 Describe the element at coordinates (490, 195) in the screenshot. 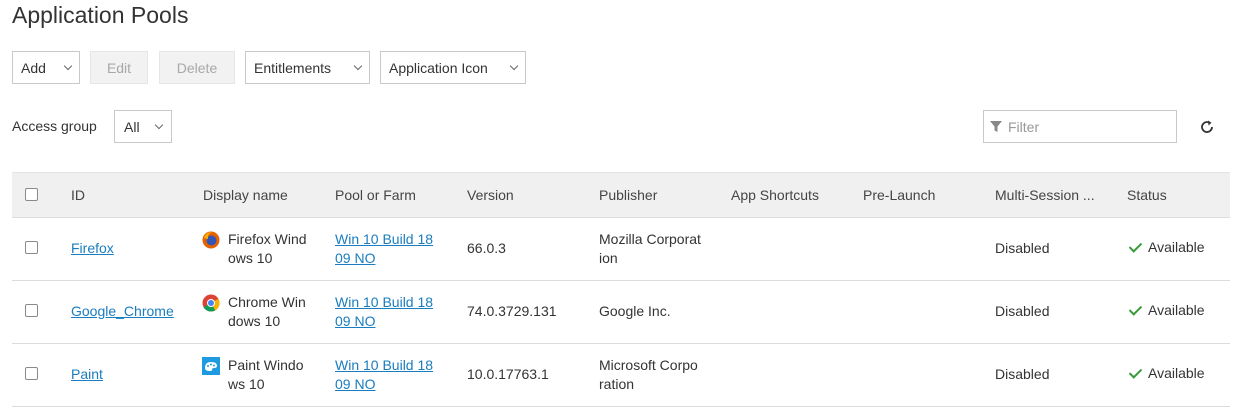

I see `column-header-version: Version` at that location.